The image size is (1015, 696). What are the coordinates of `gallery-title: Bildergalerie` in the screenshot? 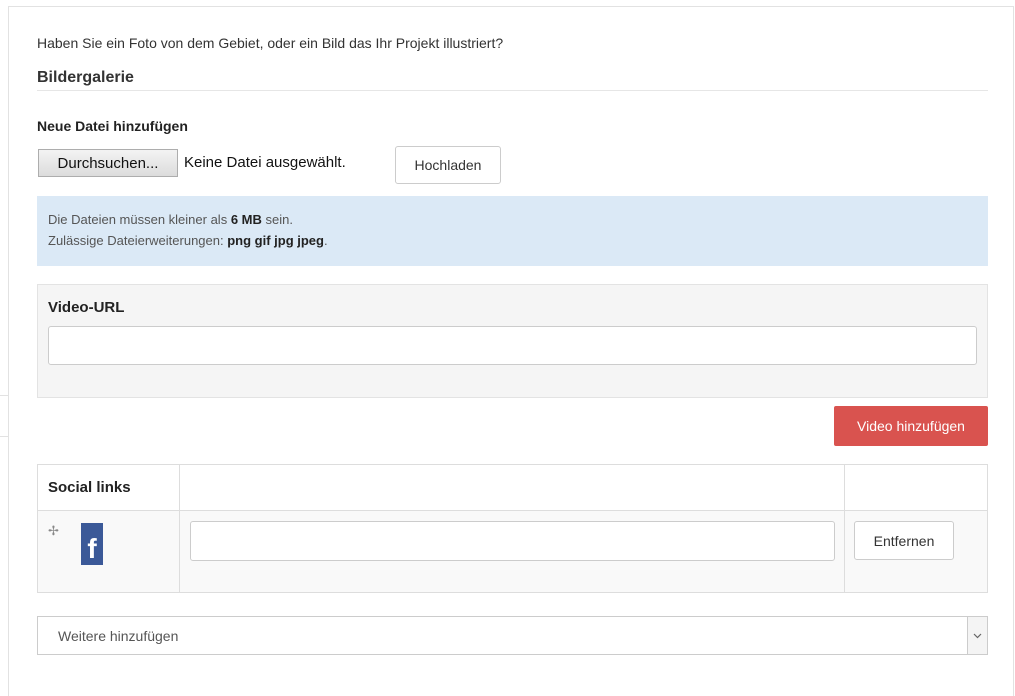 It's located at (85, 77).